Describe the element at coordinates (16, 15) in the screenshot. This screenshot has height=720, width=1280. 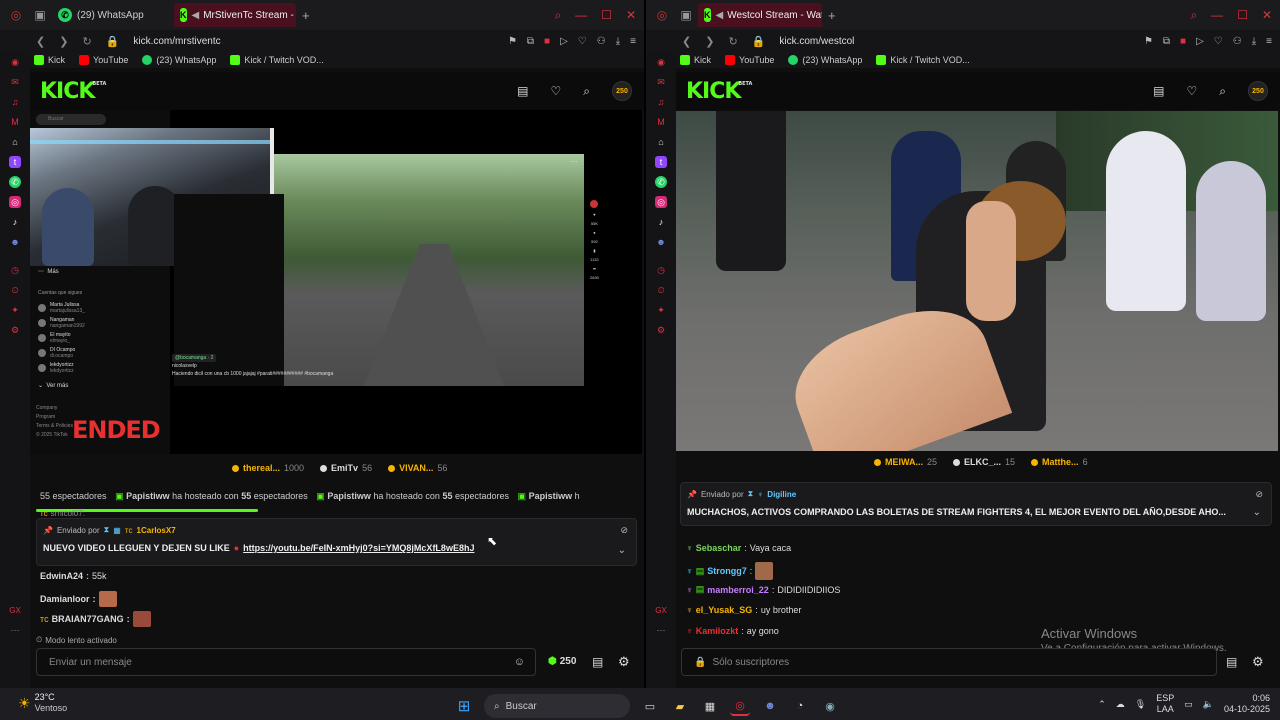
I see `opera-menu-icon: ◎` at that location.